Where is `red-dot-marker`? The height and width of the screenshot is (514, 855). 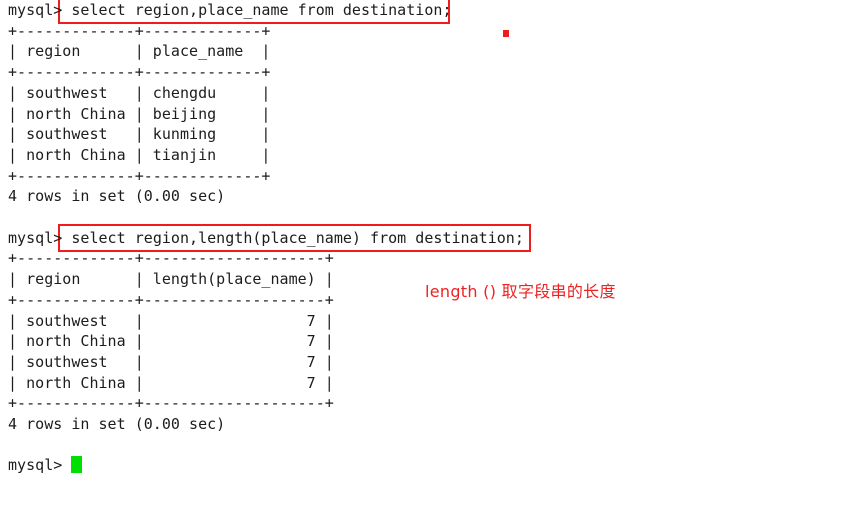
red-dot-marker is located at coordinates (506, 33).